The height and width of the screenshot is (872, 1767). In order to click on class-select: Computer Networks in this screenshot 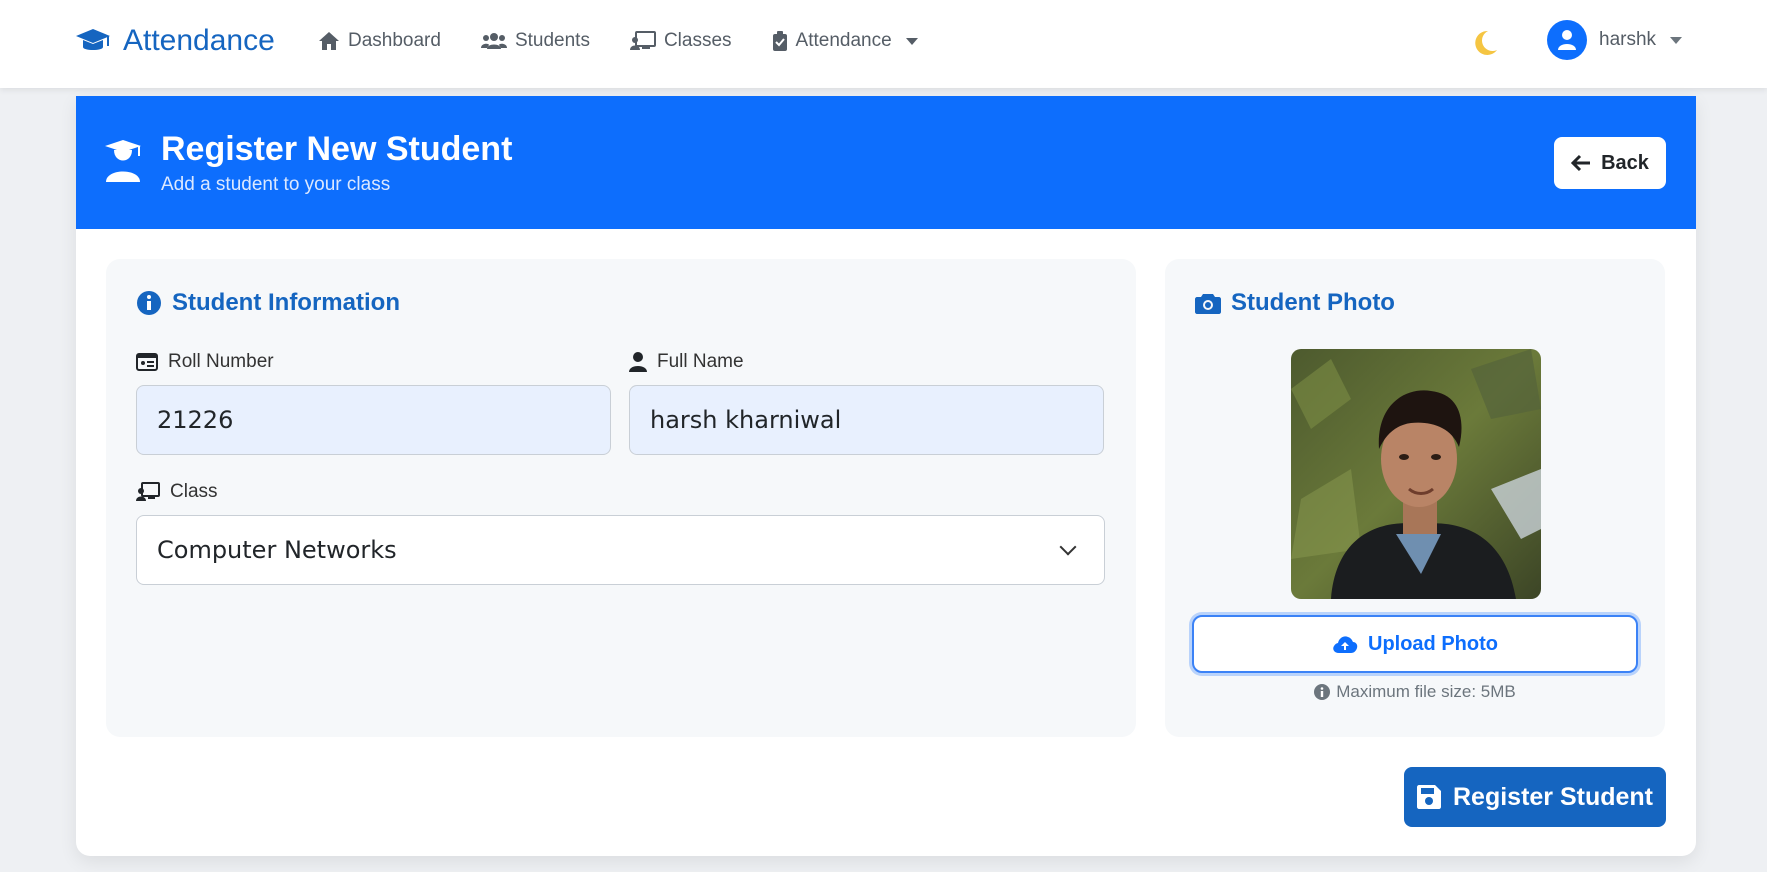, I will do `click(620, 550)`.